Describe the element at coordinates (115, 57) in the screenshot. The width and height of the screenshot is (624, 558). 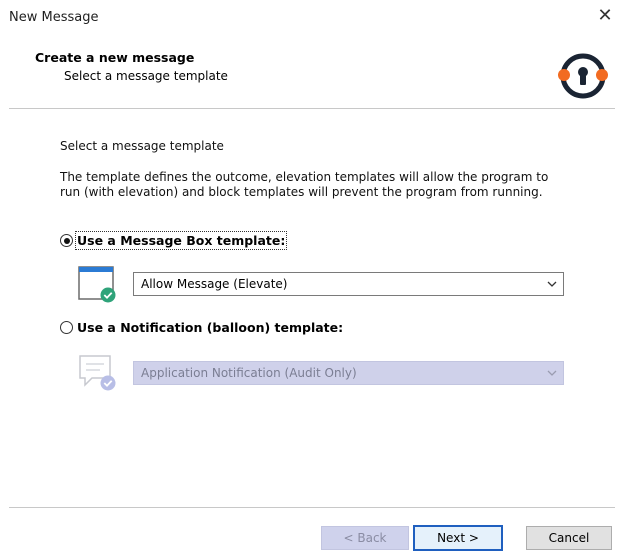
I see `header-title: Create a new message` at that location.